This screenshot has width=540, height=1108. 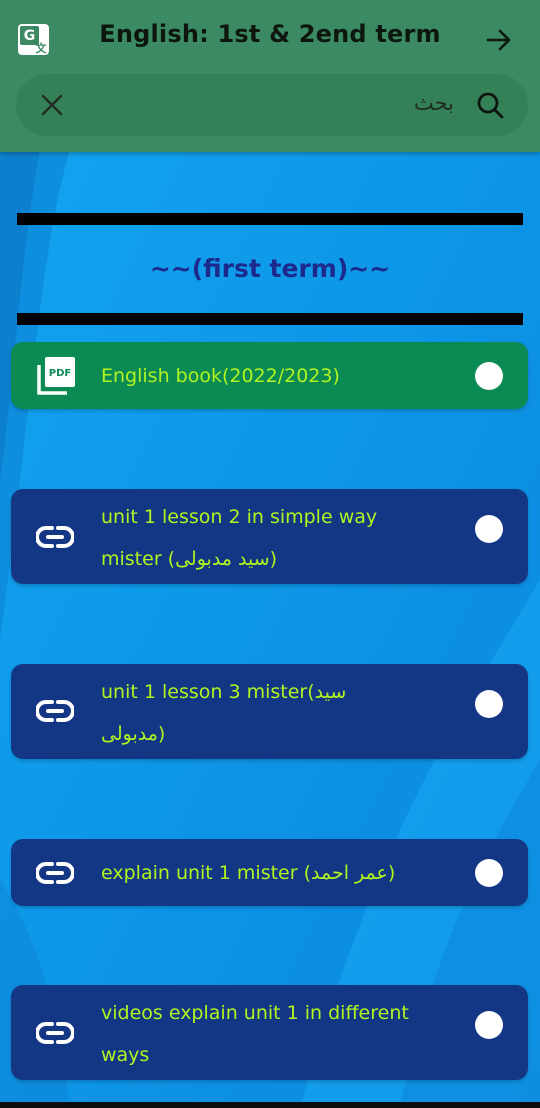 I want to click on svg-text: PDF, so click(x=60, y=373).